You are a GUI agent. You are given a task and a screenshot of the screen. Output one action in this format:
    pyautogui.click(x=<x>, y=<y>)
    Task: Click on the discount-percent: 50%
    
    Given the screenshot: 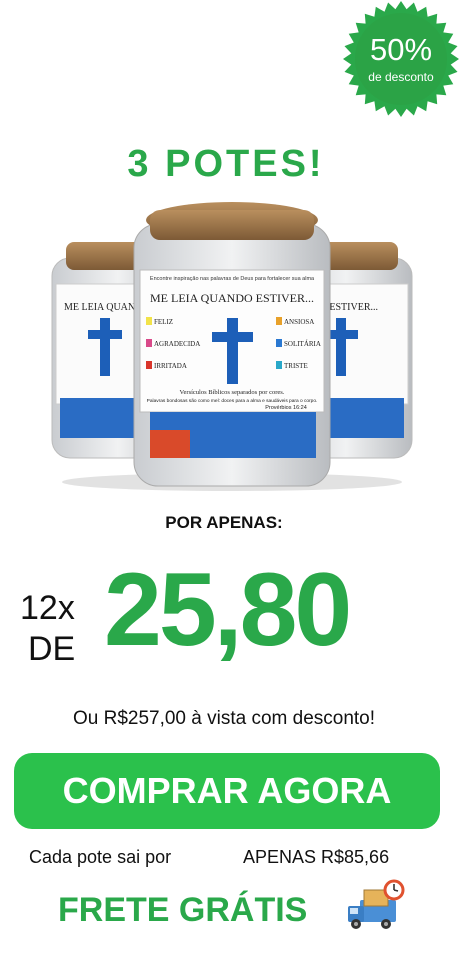 What is the action you would take?
    pyautogui.click(x=401, y=49)
    